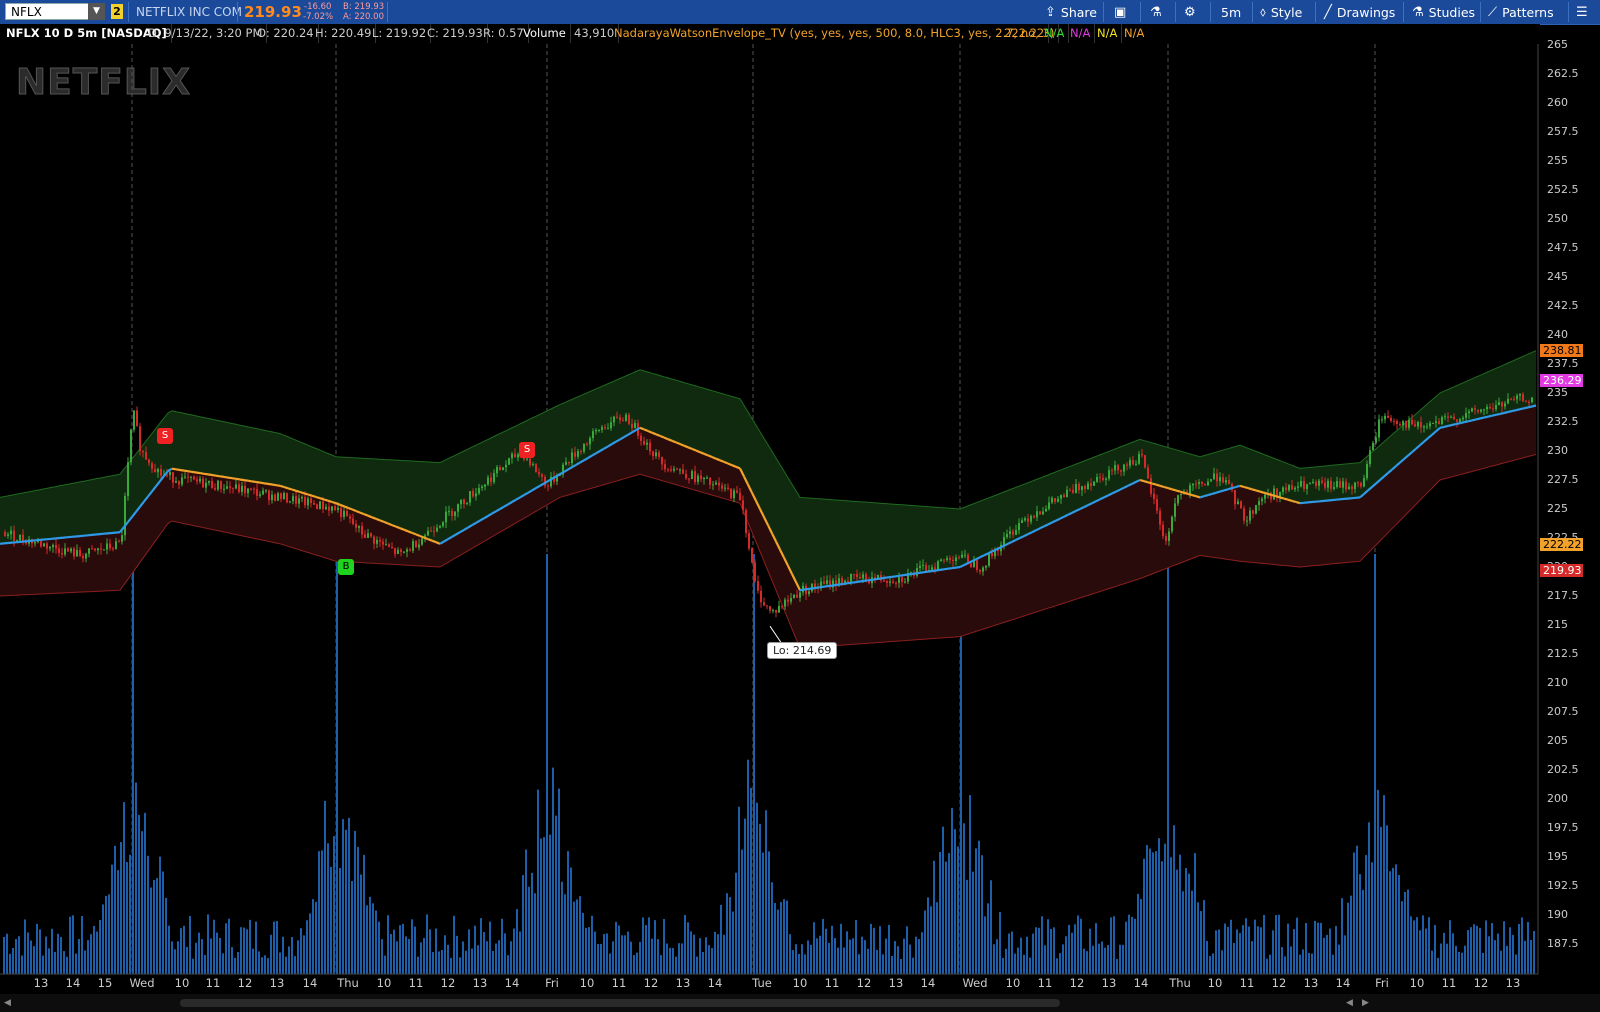 This screenshot has height=1012, width=1600. I want to click on horizontal-scrollbar: ◀ ◀ ▶, so click(800, 1003).